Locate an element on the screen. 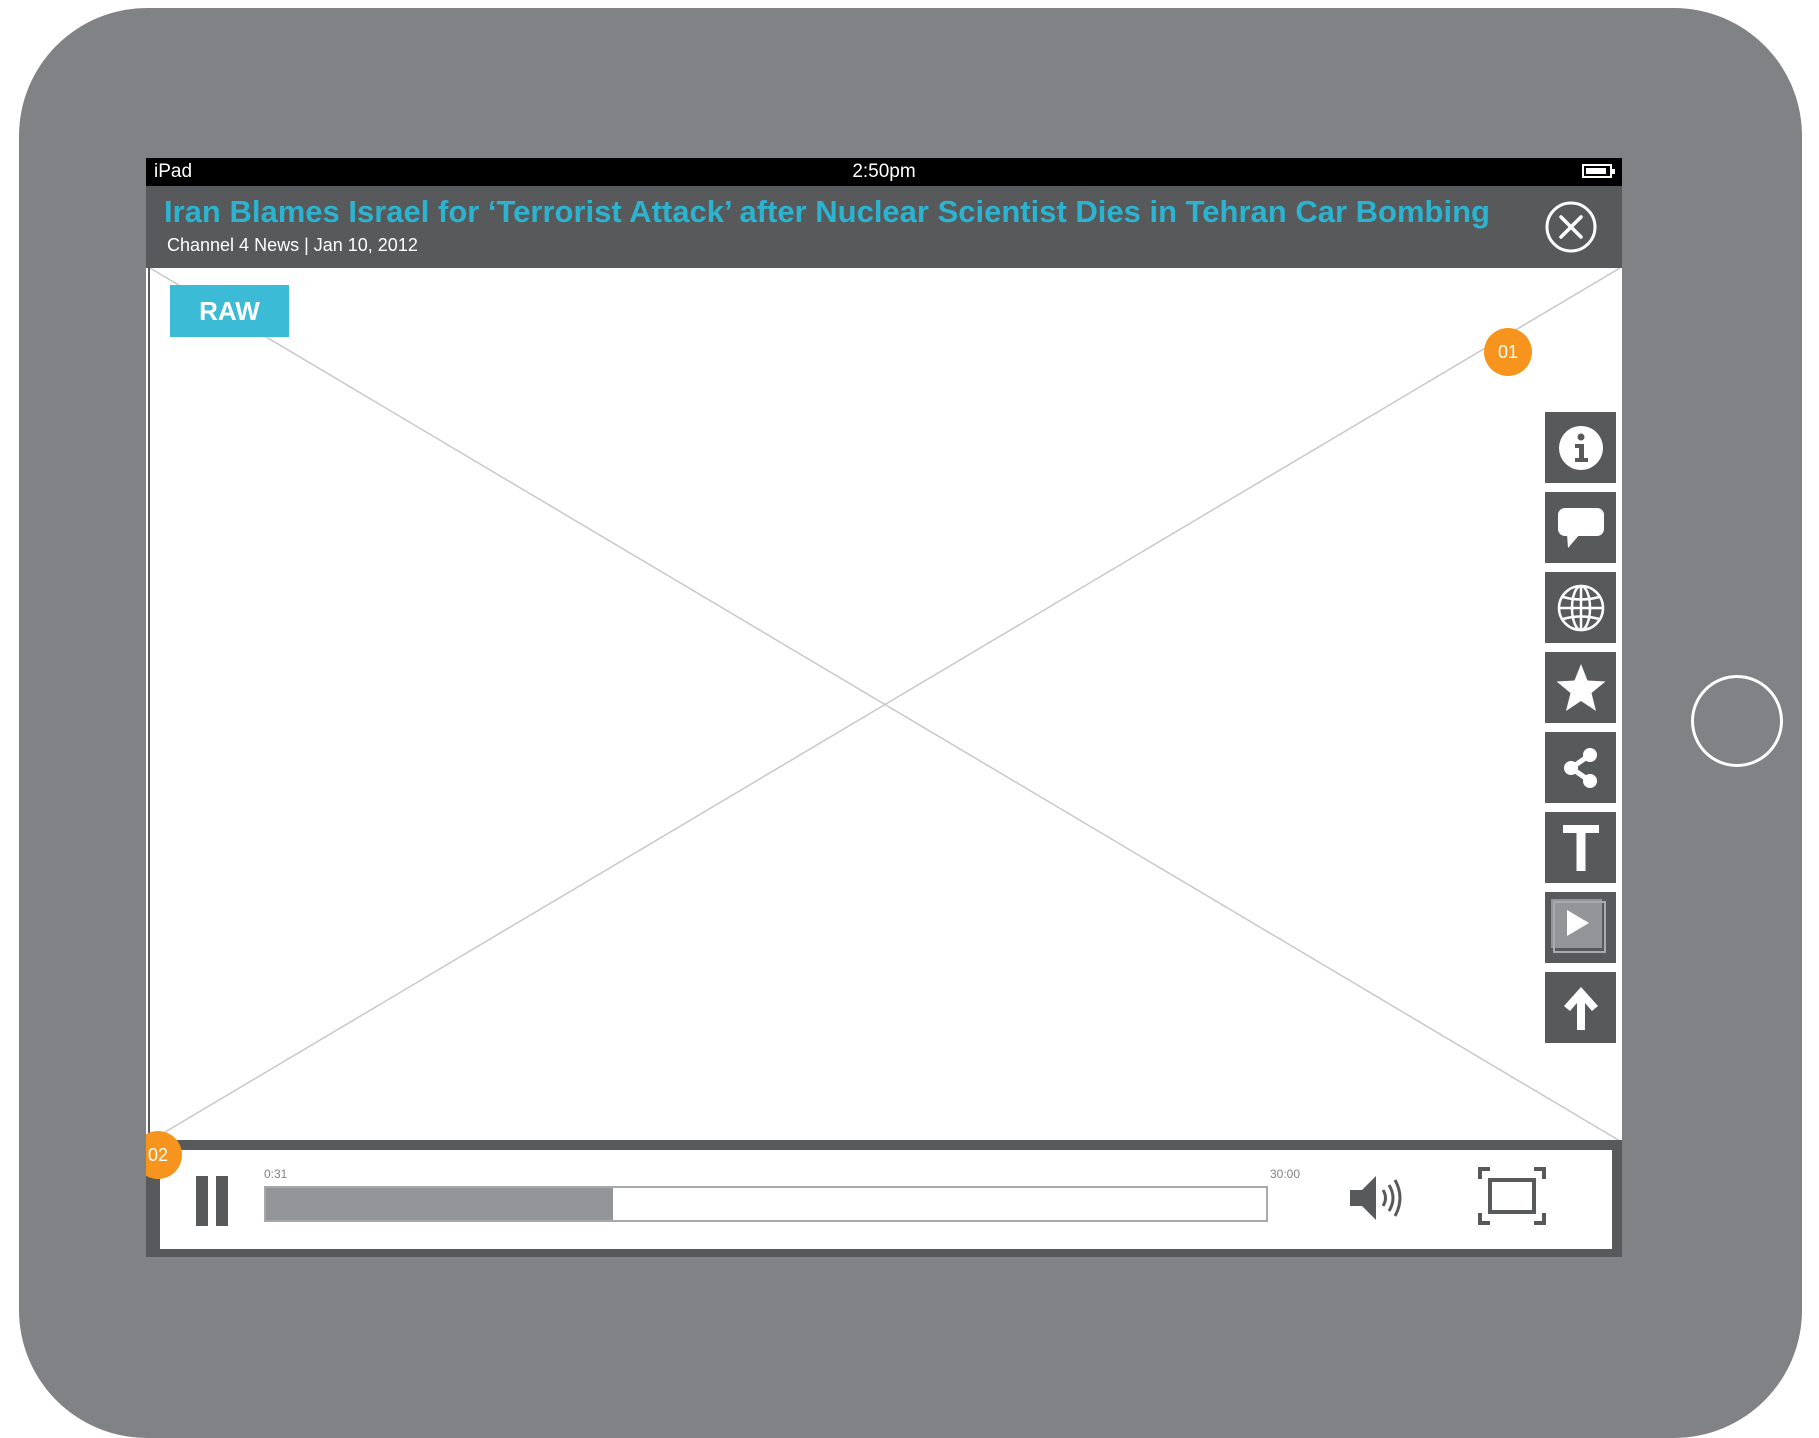 This screenshot has width=1819, height=1438. share-button is located at coordinates (1580, 767).